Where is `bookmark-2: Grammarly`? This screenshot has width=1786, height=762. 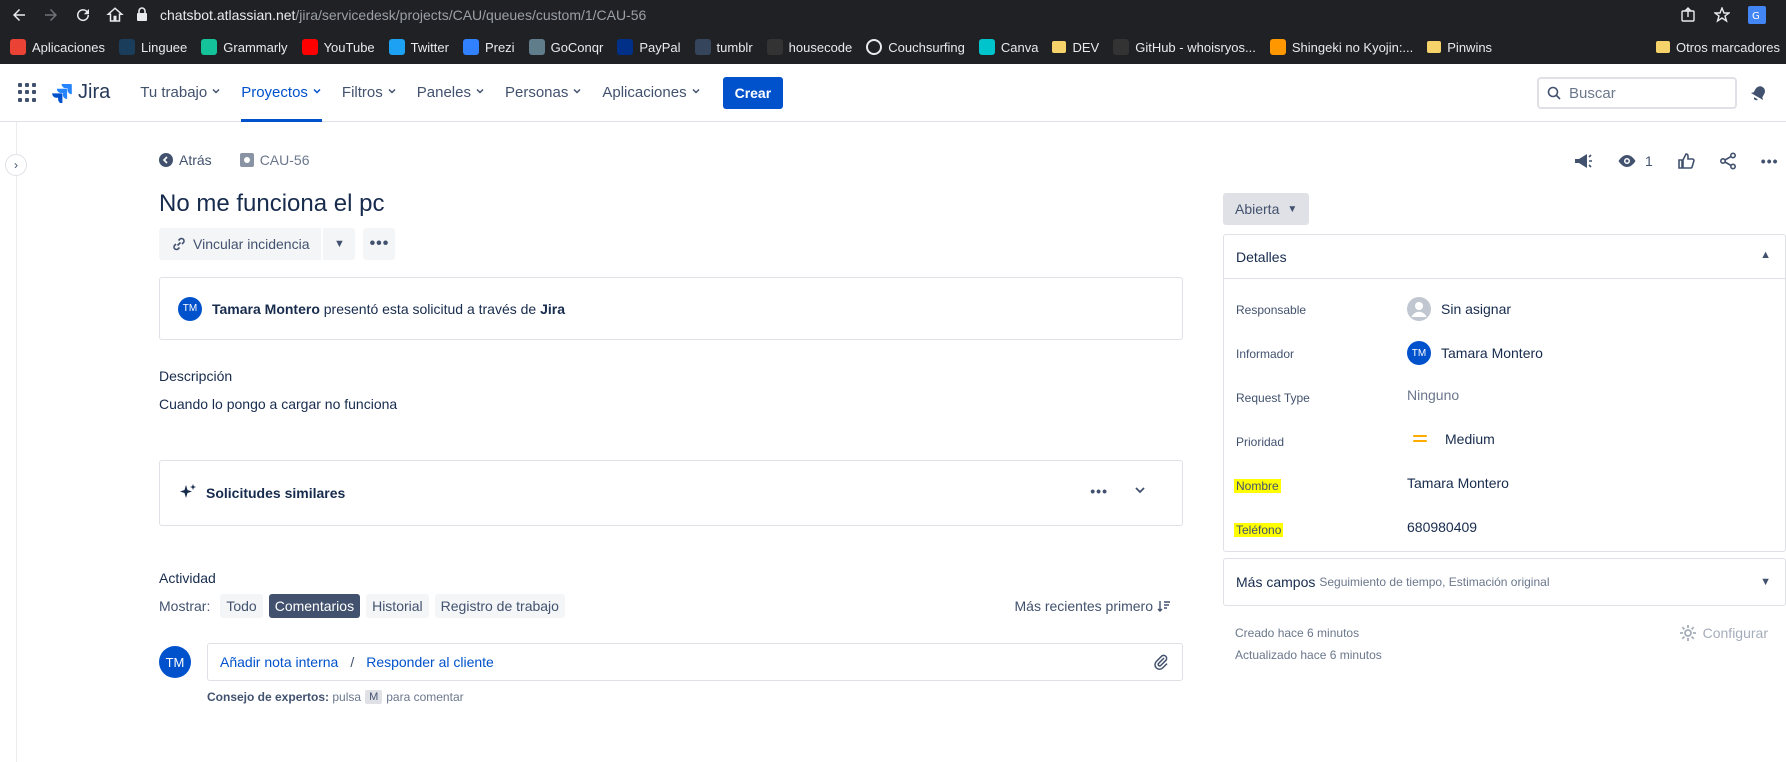 bookmark-2: Grammarly is located at coordinates (244, 47).